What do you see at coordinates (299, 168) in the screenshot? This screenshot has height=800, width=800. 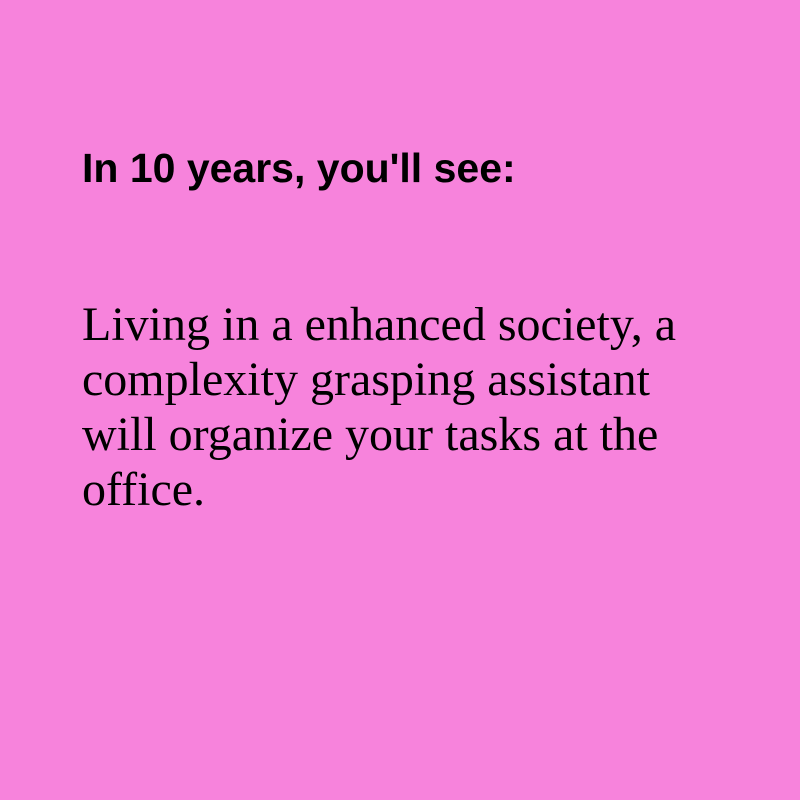 I see `headline: In 10 years, you'll see:` at bounding box center [299, 168].